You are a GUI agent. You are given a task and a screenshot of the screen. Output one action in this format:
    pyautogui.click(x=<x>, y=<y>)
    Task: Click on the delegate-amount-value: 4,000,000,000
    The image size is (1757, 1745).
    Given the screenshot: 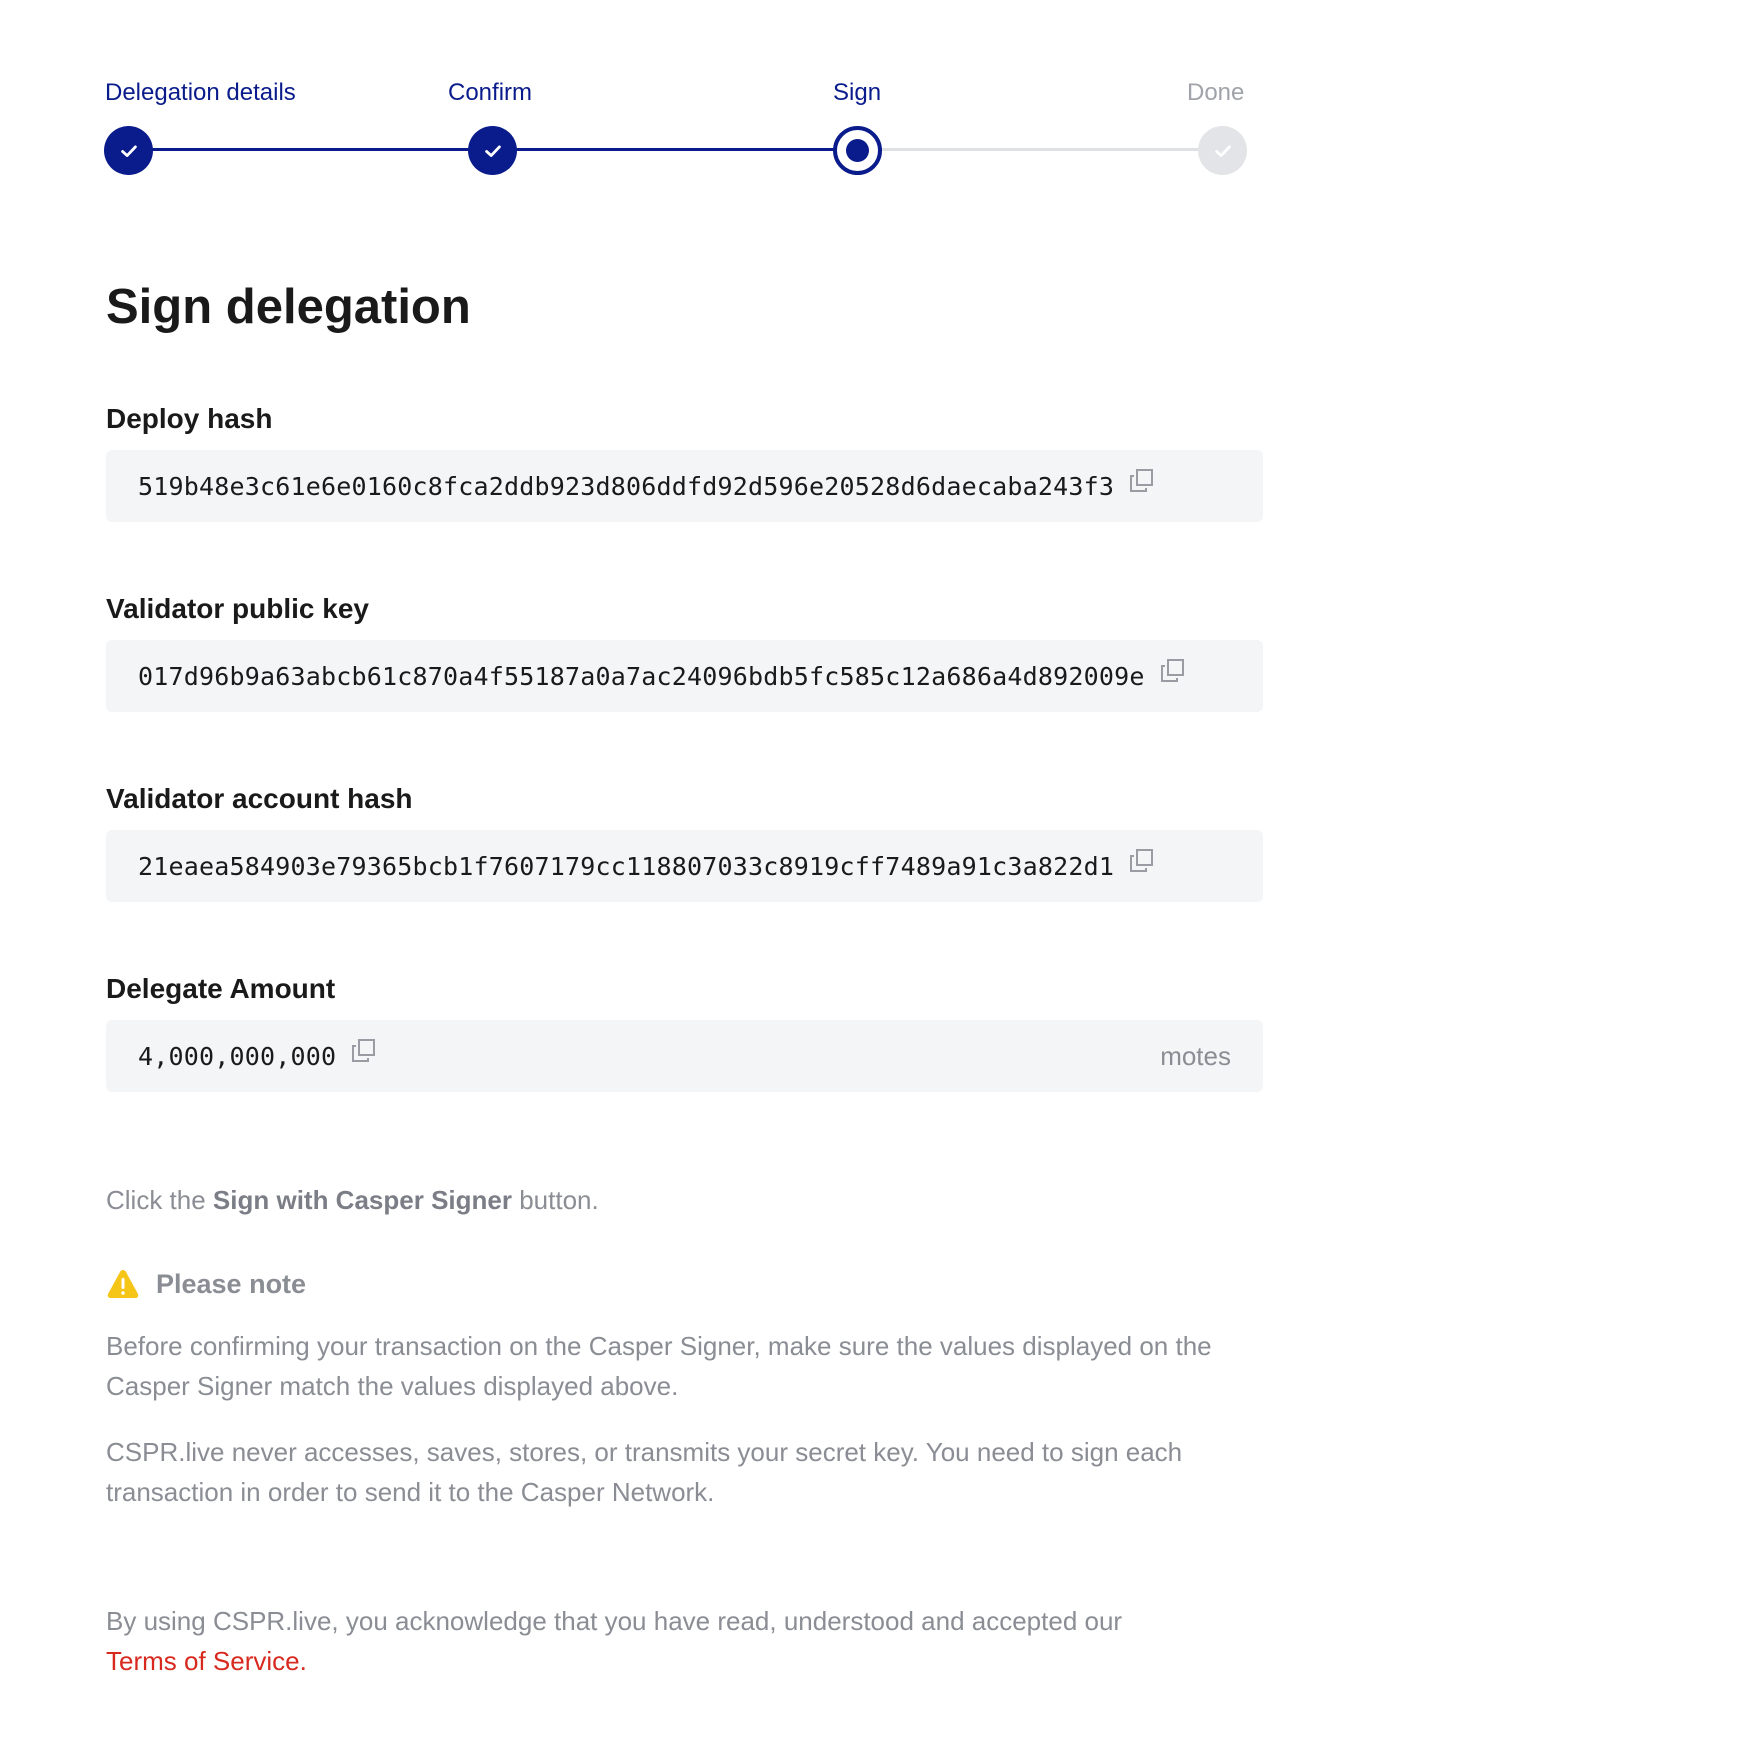 What is the action you would take?
    pyautogui.click(x=237, y=1056)
    